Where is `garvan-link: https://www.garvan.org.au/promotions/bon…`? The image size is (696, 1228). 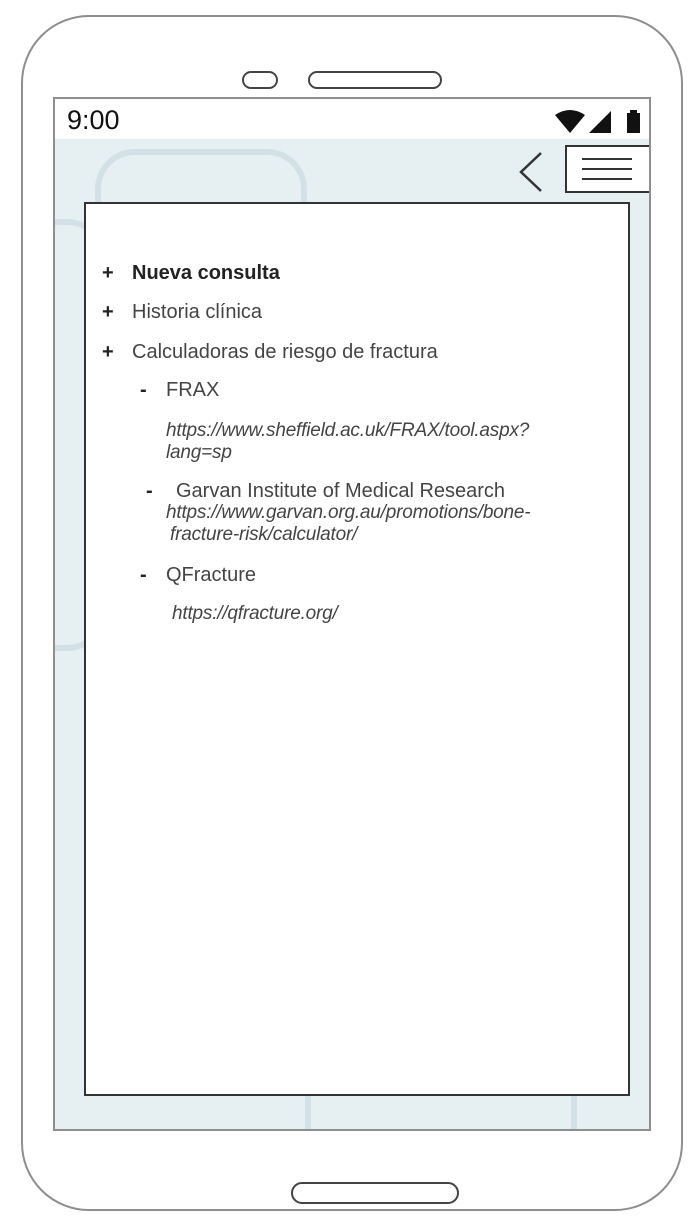
garvan-link: https://www.garvan.org.au/promotions/bon… is located at coordinates (348, 524).